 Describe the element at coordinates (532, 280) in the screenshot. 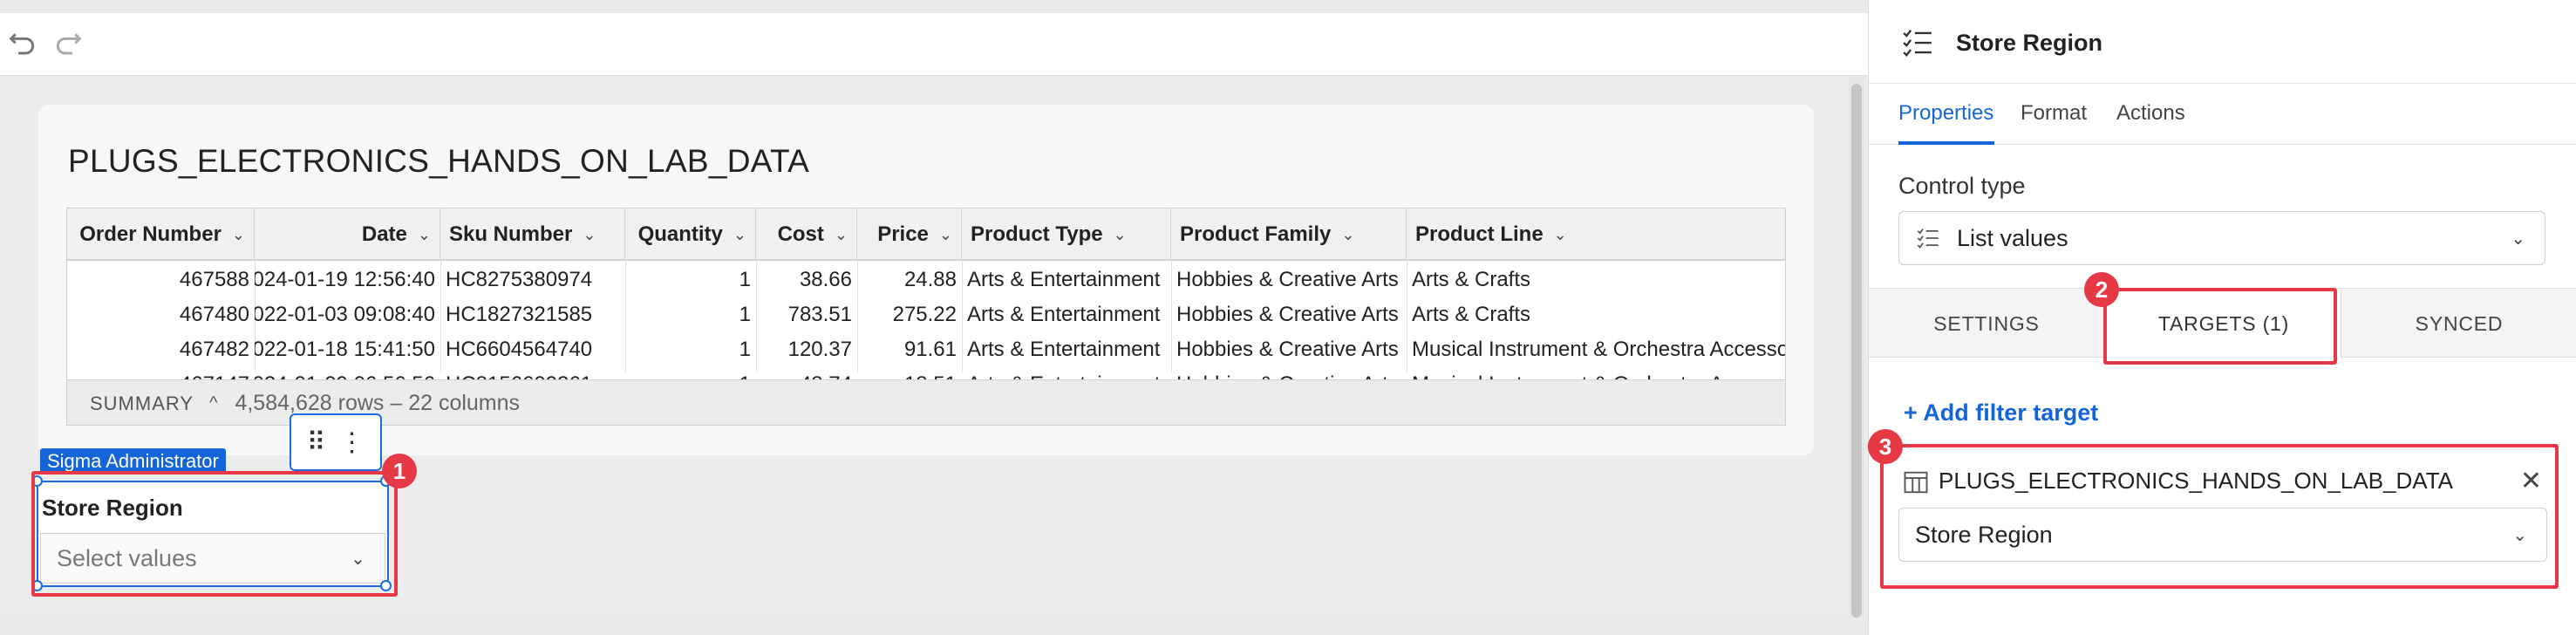

I see `table-cell: HC8275380974` at that location.